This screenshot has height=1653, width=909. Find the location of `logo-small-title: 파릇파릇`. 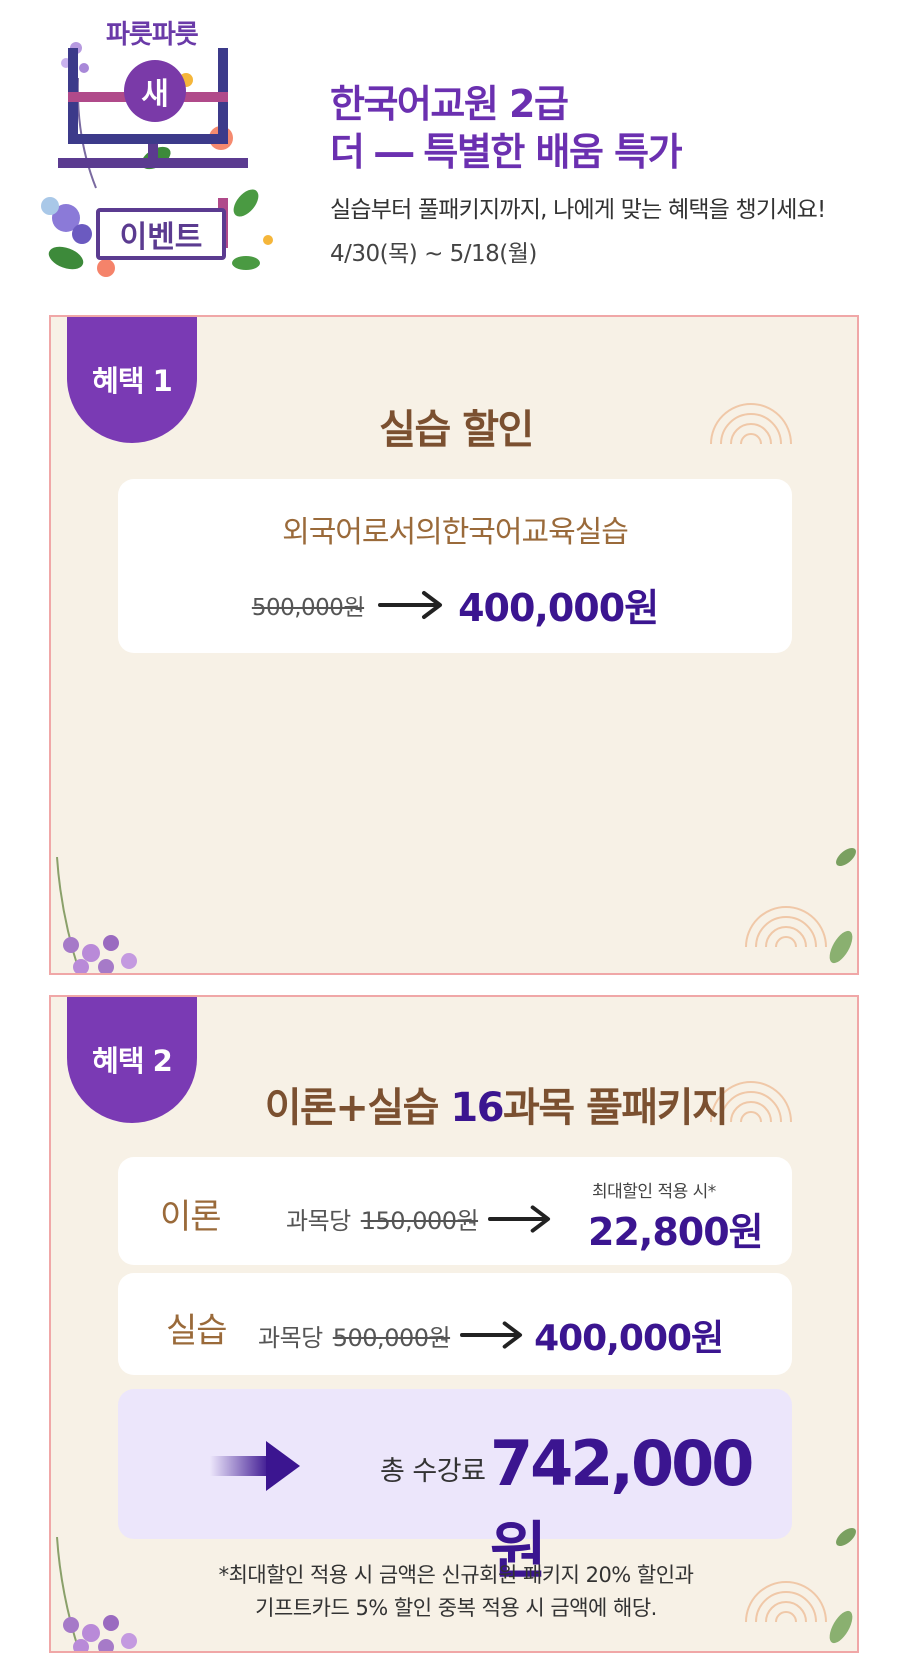

logo-small-title: 파릇파릇 is located at coordinates (152, 35).